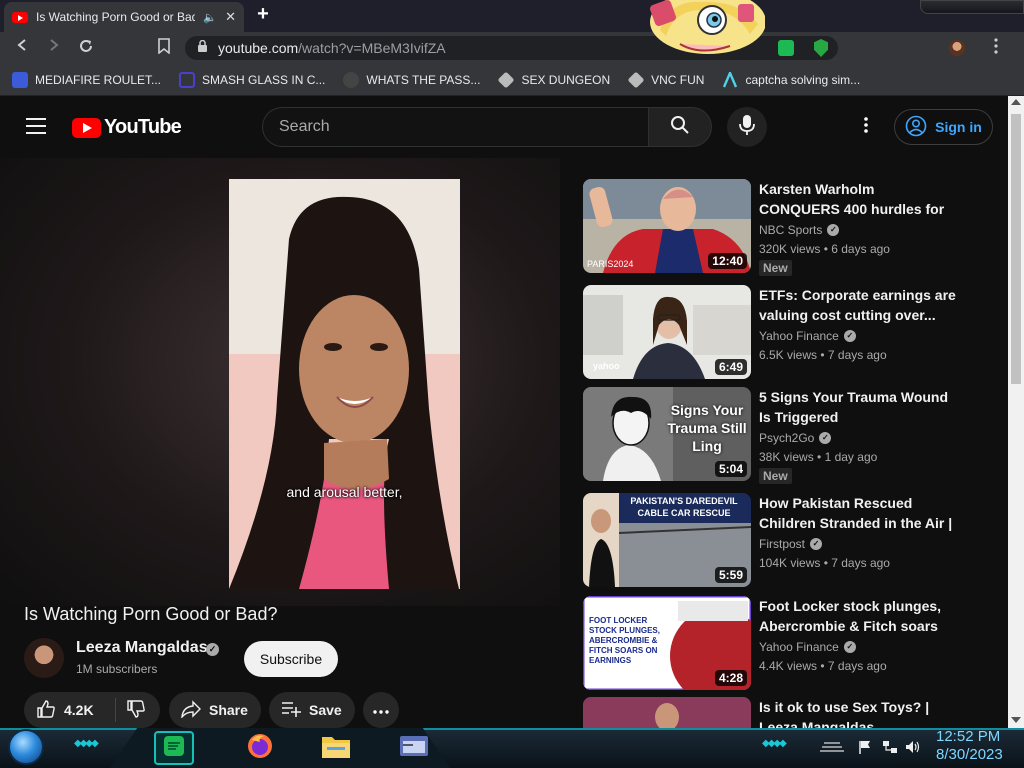 The height and width of the screenshot is (768, 1024). What do you see at coordinates (730, 367) in the screenshot?
I see `video-duration: 6:49` at bounding box center [730, 367].